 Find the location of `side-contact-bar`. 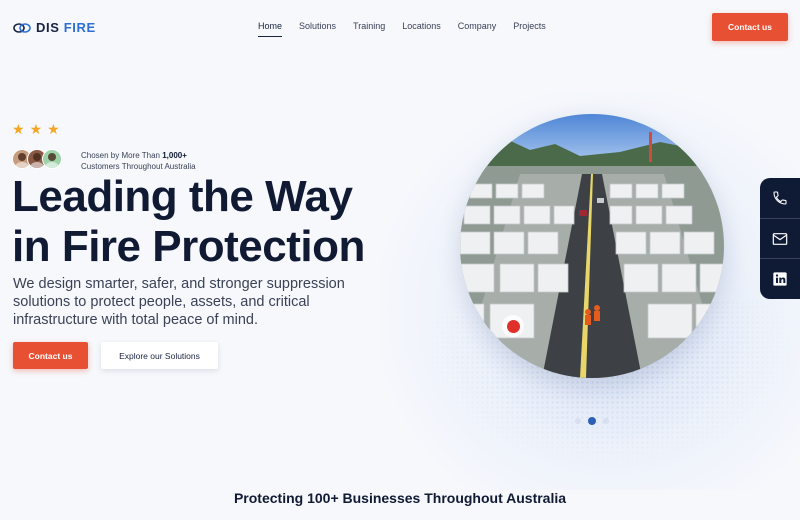

side-contact-bar is located at coordinates (780, 238).